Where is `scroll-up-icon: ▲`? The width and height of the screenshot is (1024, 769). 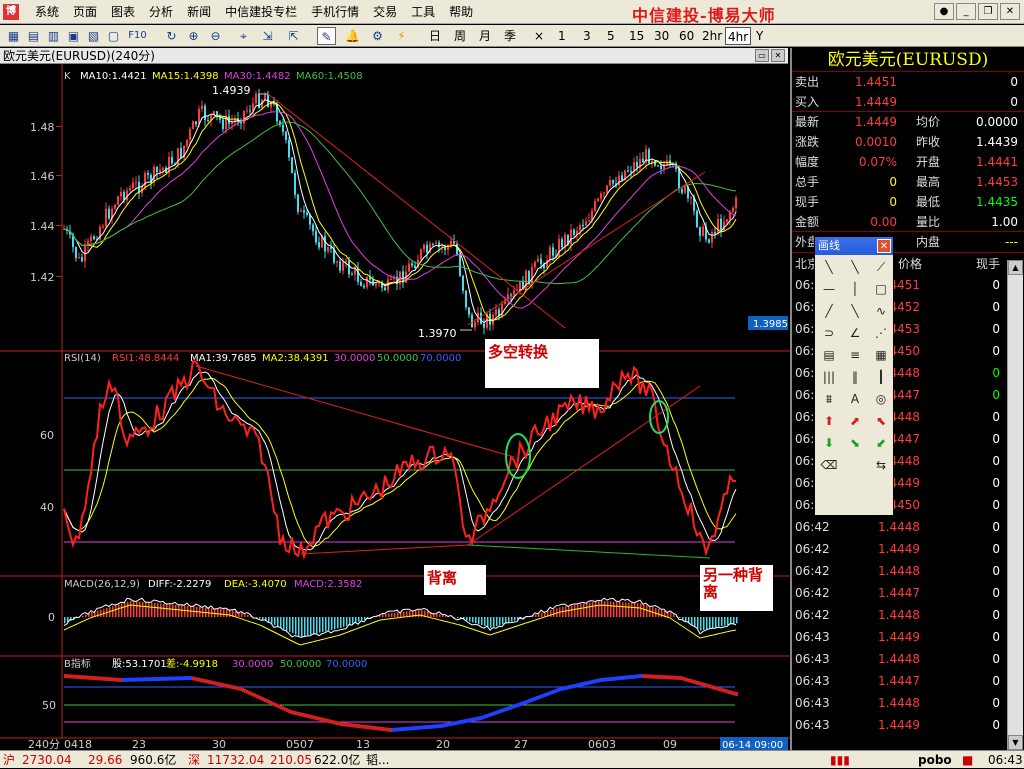 scroll-up-icon: ▲ is located at coordinates (1015, 267).